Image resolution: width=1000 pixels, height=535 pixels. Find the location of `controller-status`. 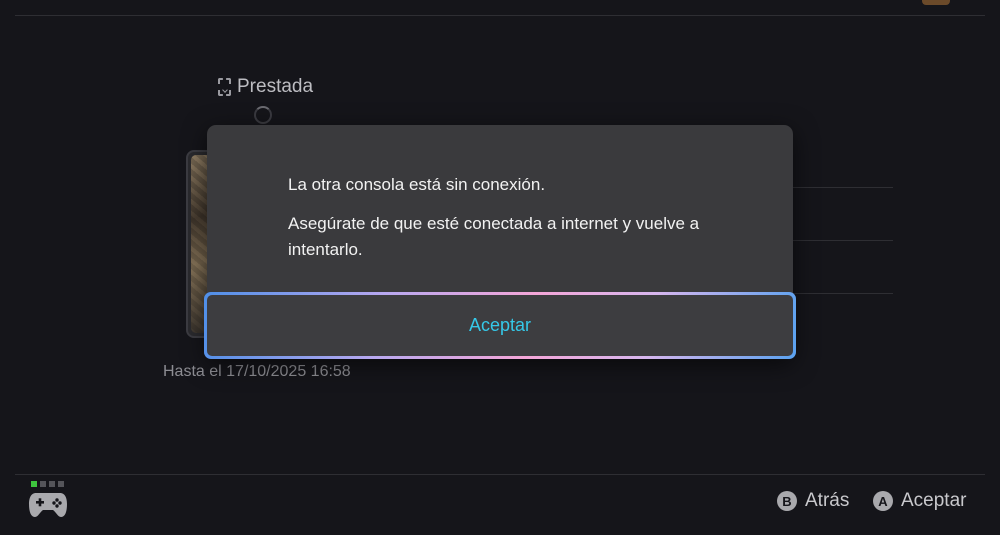

controller-status is located at coordinates (48, 502).